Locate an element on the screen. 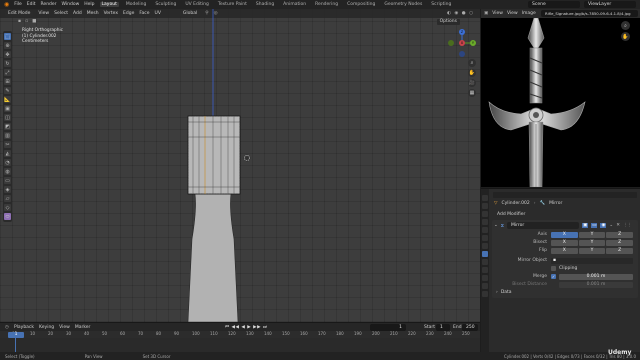  gizmo-neg-z-icon is located at coordinates (462, 54).